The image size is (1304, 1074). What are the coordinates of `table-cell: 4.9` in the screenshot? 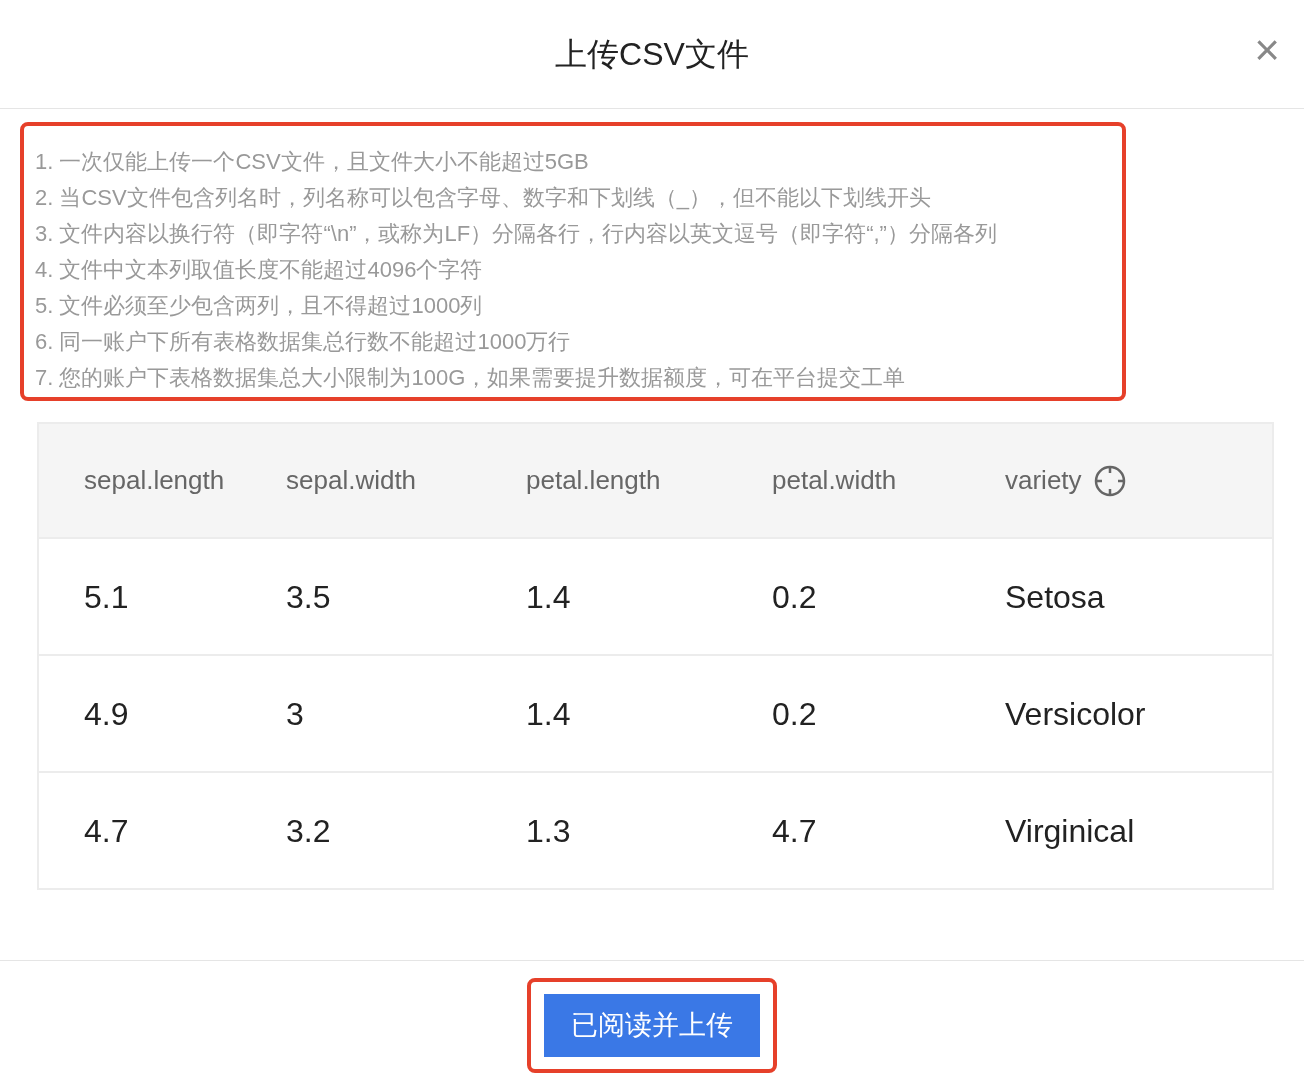 It's located at (106, 713).